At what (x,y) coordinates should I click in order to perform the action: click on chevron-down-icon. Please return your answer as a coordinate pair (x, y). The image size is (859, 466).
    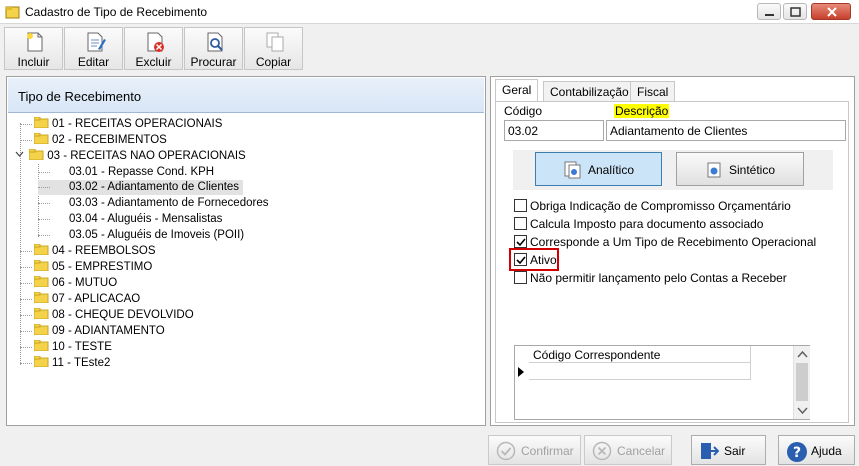
    Looking at the image, I should click on (20, 156).